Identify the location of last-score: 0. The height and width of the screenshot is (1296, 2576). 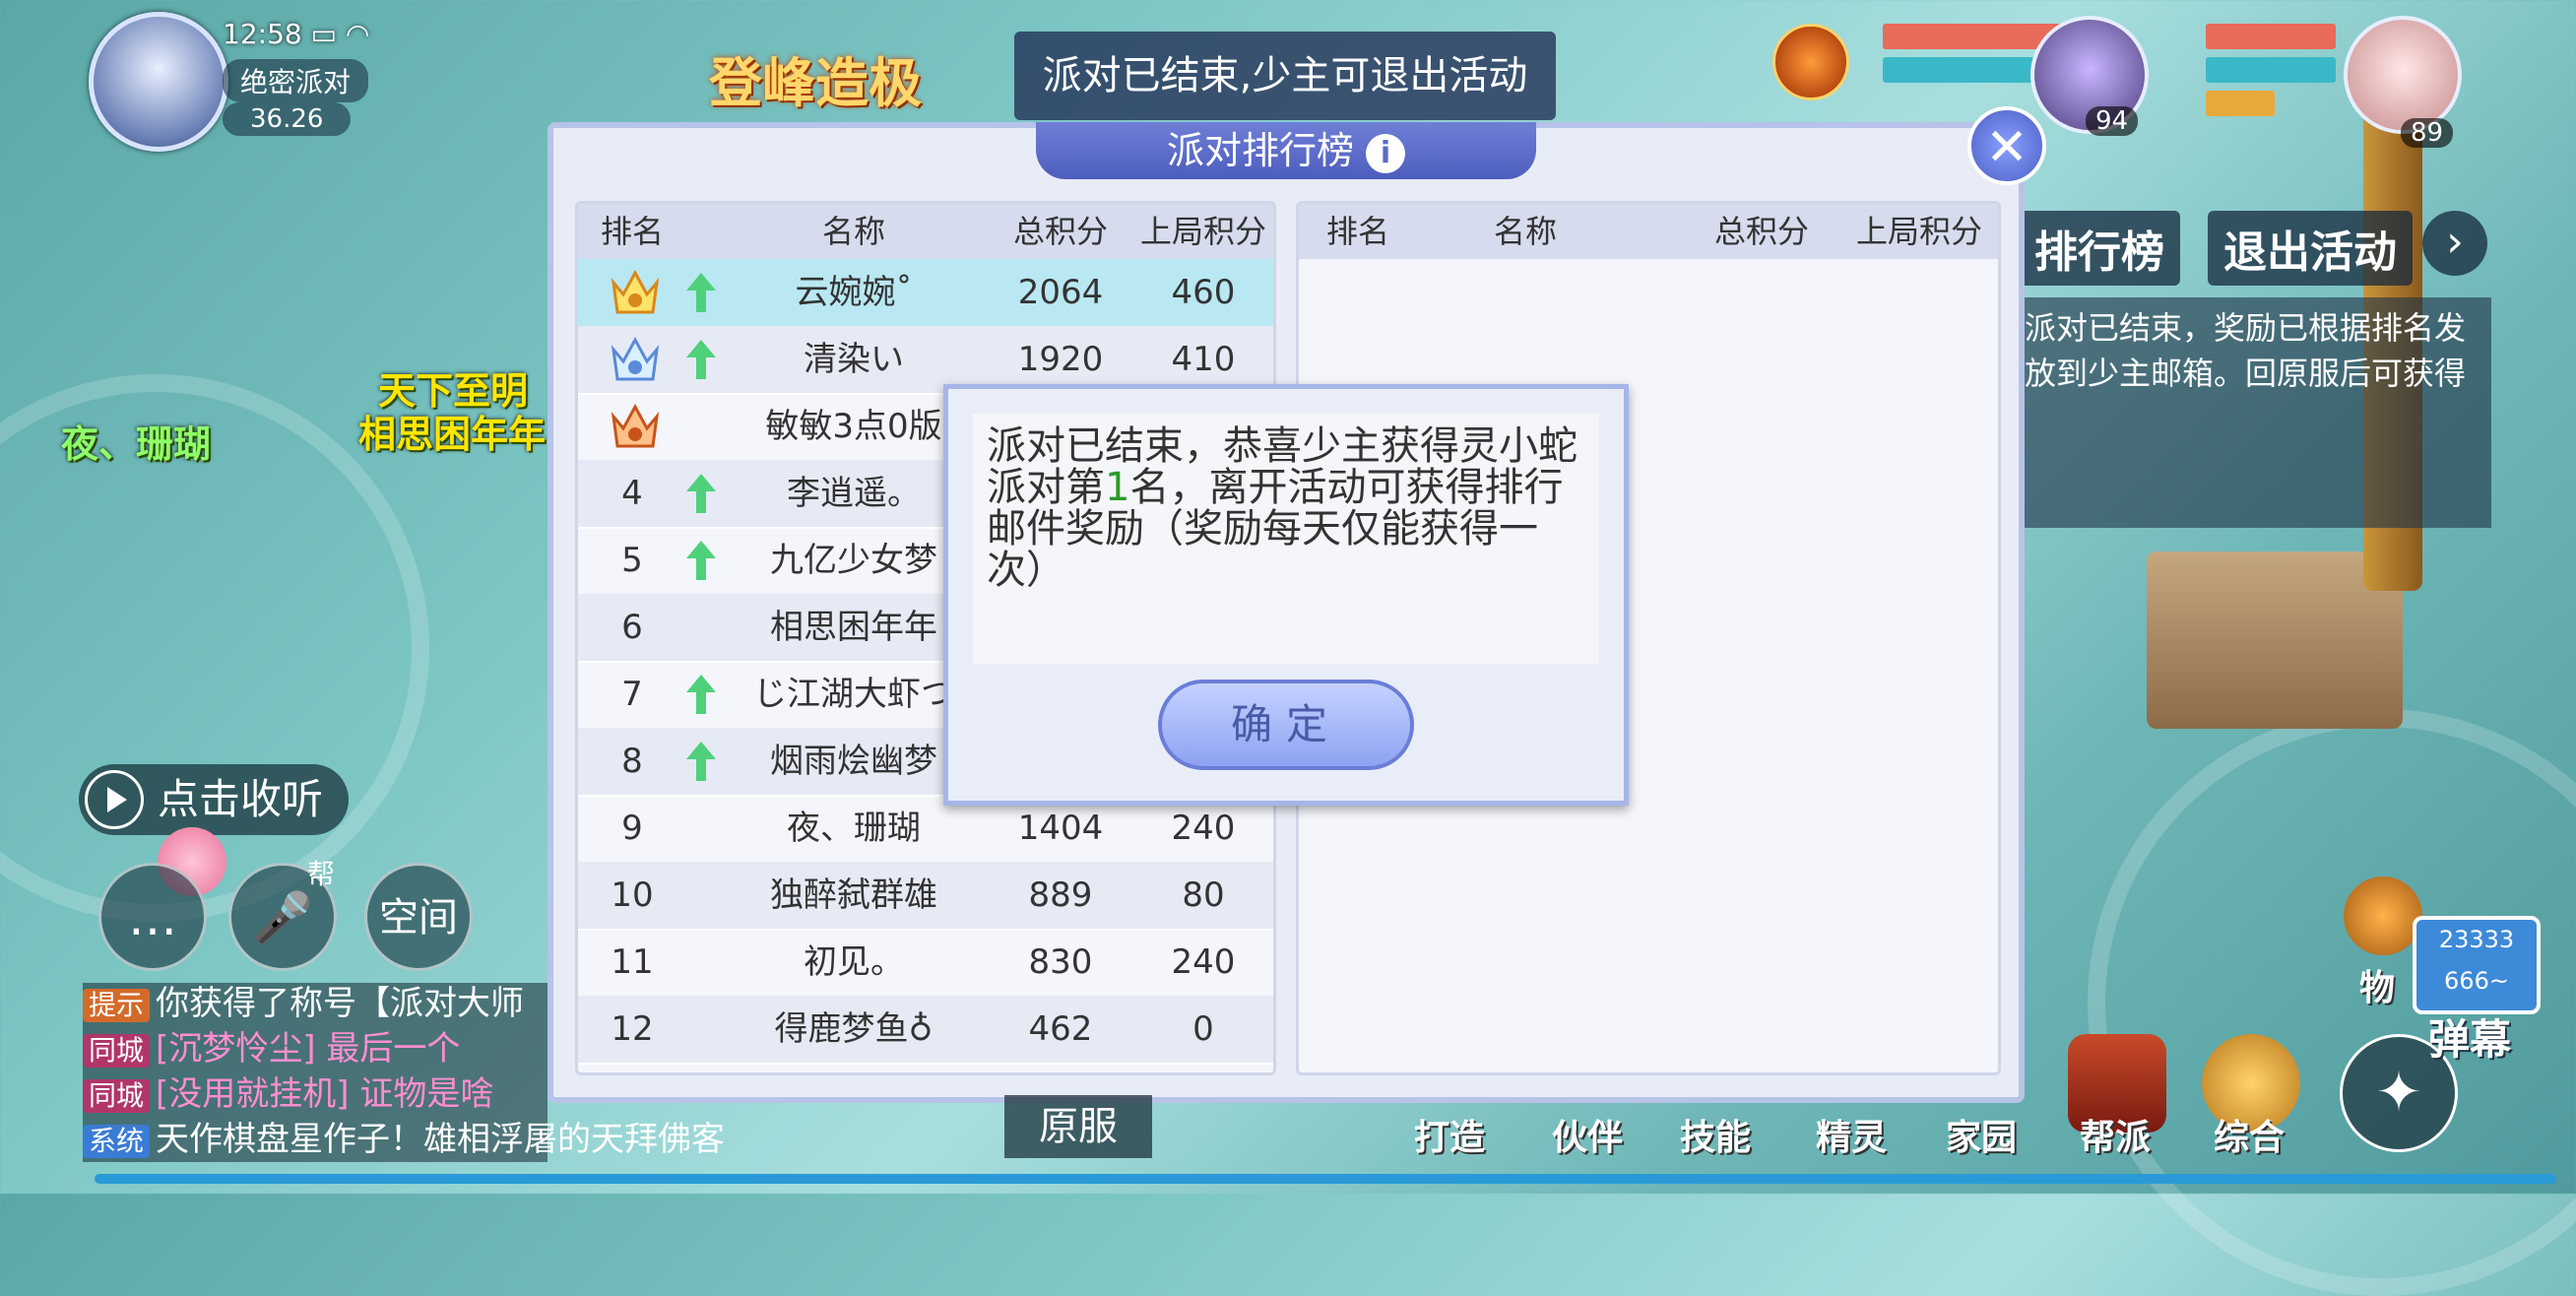
(1203, 1029).